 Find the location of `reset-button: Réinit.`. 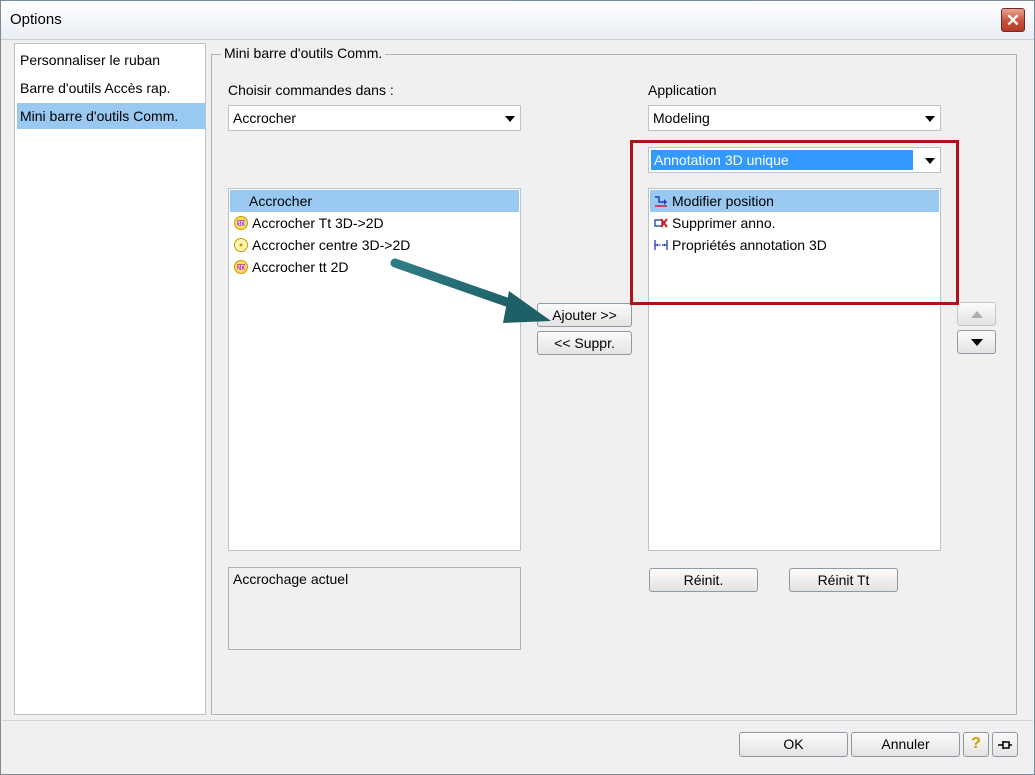

reset-button: Réinit. is located at coordinates (703, 580).